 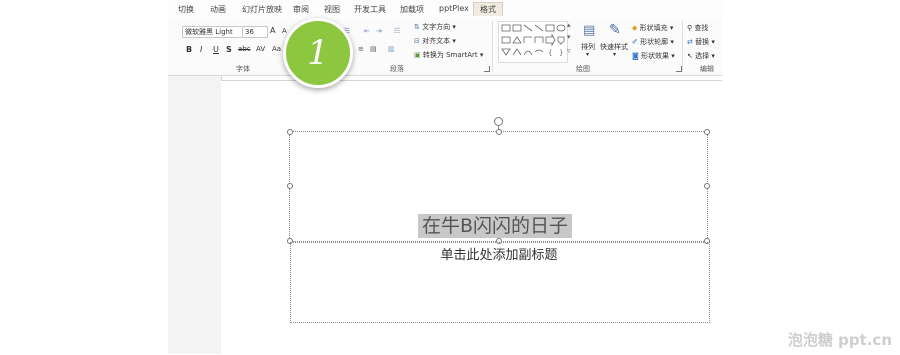 I want to click on decrease-indent-icon: ⇤, so click(x=367, y=31).